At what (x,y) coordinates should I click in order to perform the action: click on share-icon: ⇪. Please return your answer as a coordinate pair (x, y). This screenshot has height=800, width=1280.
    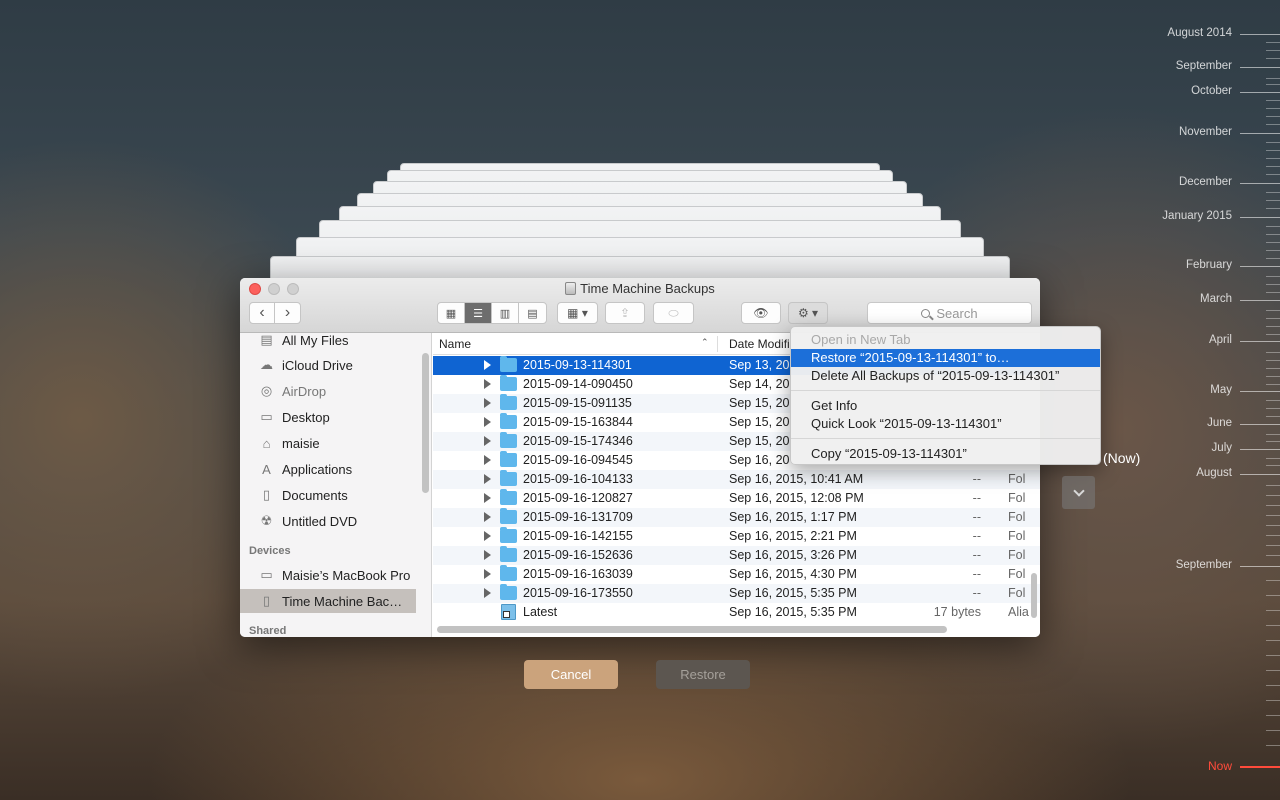
    Looking at the image, I should click on (625, 313).